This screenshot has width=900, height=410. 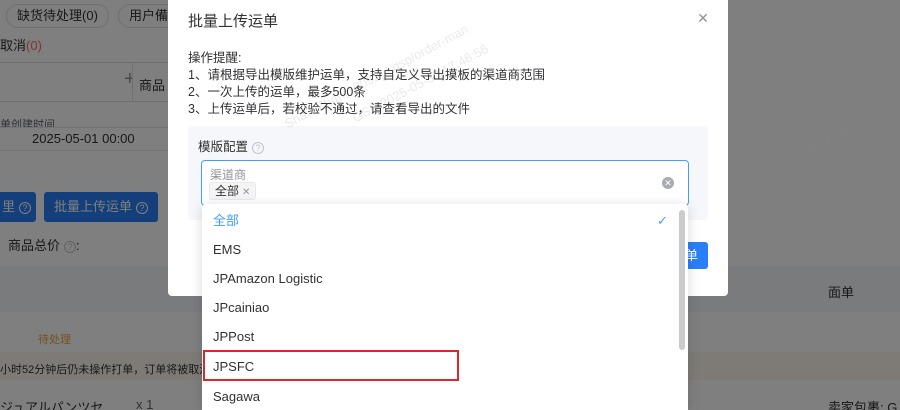 What do you see at coordinates (441, 220) in the screenshot?
I see `dropdown-option: 全部 ✓` at bounding box center [441, 220].